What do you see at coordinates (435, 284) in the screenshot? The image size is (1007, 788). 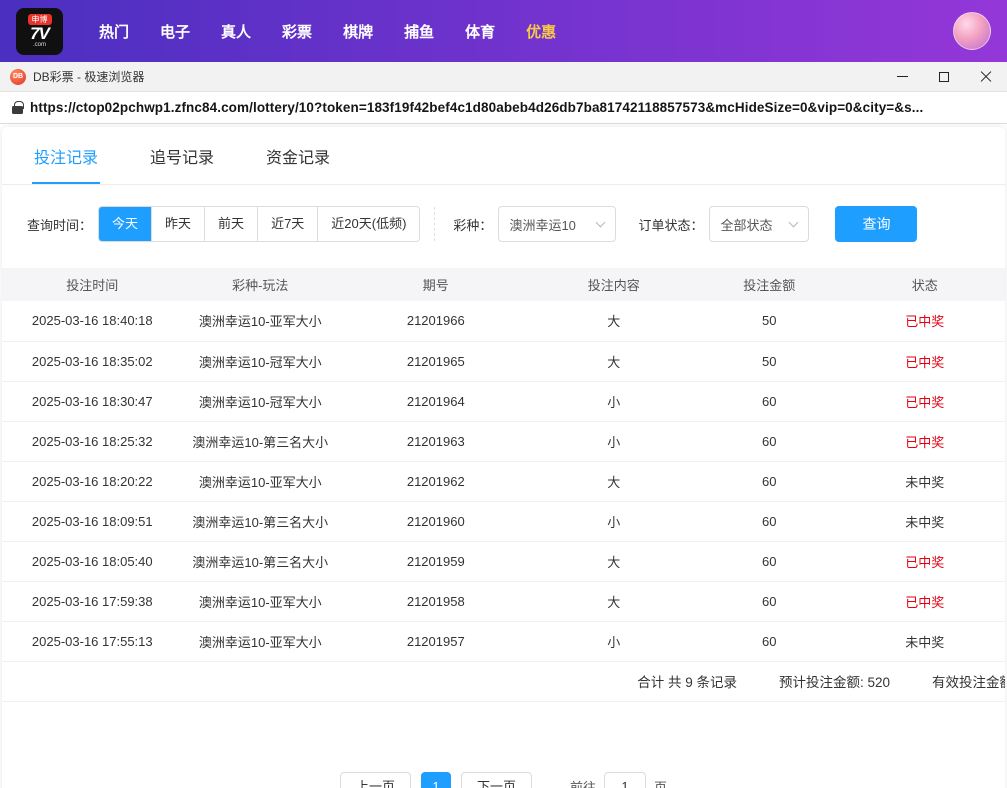 I see `col-header-issue: 期号` at bounding box center [435, 284].